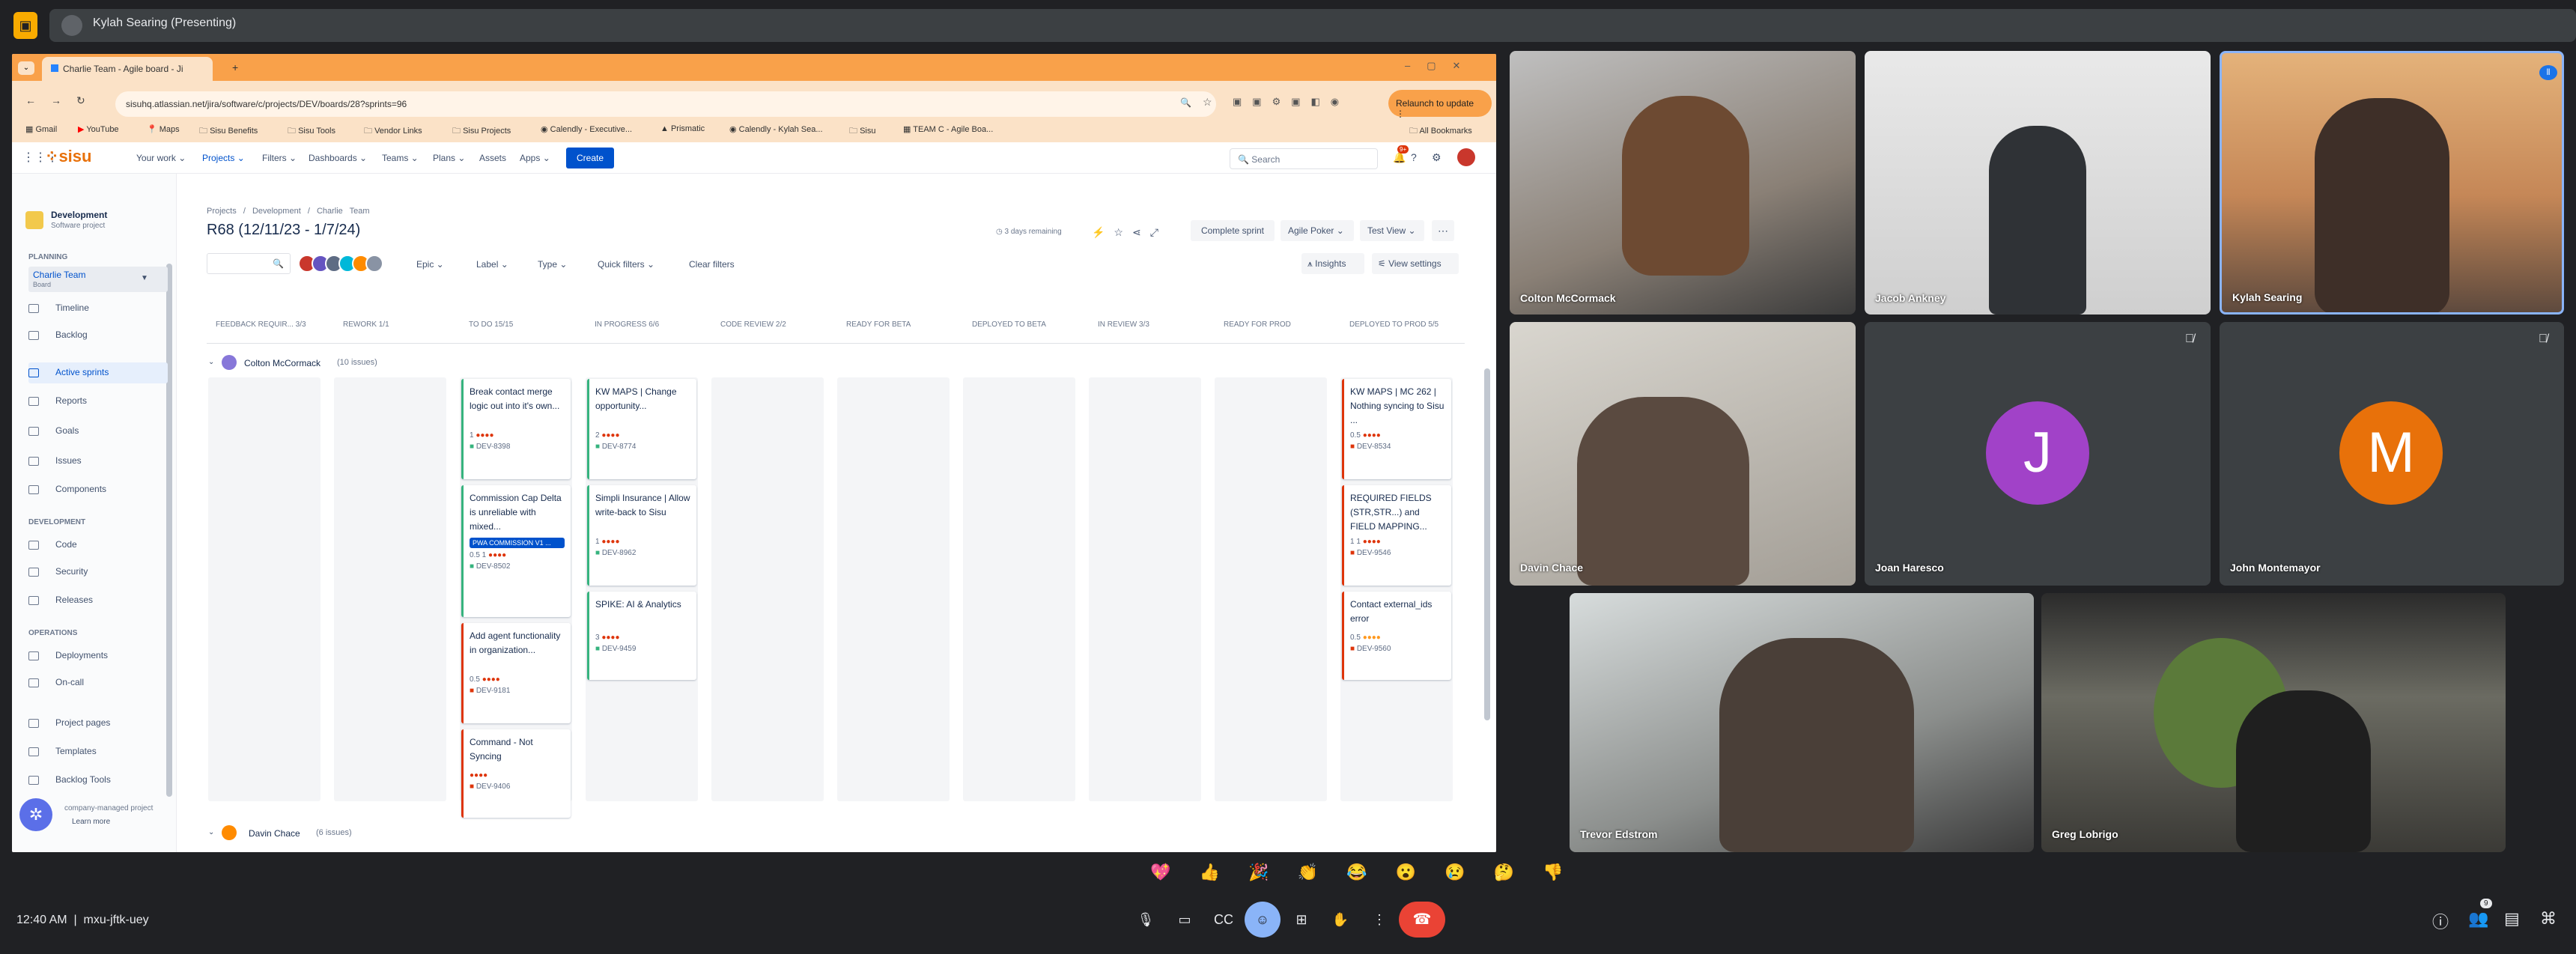 The width and height of the screenshot is (2576, 954). Describe the element at coordinates (1207, 102) in the screenshot. I see `star-icon: ☆` at that location.